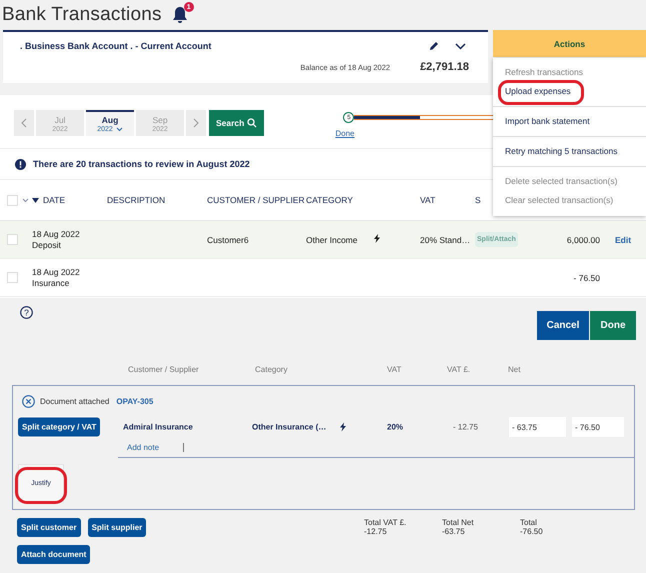  What do you see at coordinates (532, 531) in the screenshot?
I see `total-value: -76.50` at bounding box center [532, 531].